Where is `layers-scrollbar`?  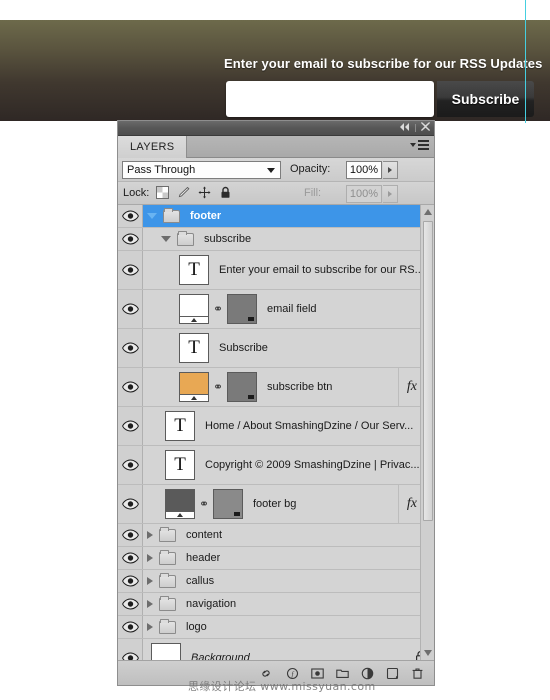 layers-scrollbar is located at coordinates (427, 432).